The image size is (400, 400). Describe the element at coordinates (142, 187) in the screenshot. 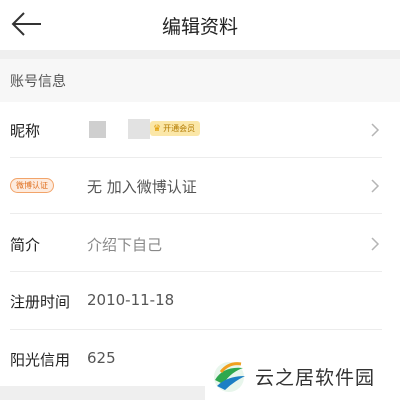

I see `verify-value: 无 加入微博认证` at that location.